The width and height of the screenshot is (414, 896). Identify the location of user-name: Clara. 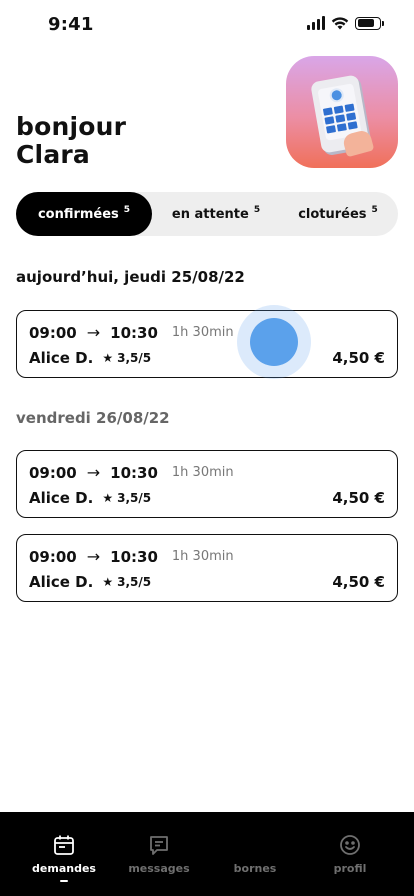
(53, 154).